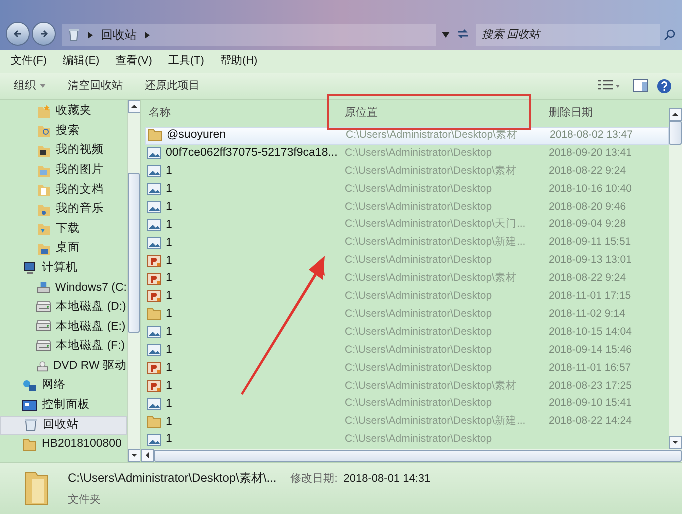  What do you see at coordinates (407, 297) in the screenshot?
I see `file-row: 1 C:\Users\Administrator\Desktop 2018-11-01 17:15` at bounding box center [407, 297].